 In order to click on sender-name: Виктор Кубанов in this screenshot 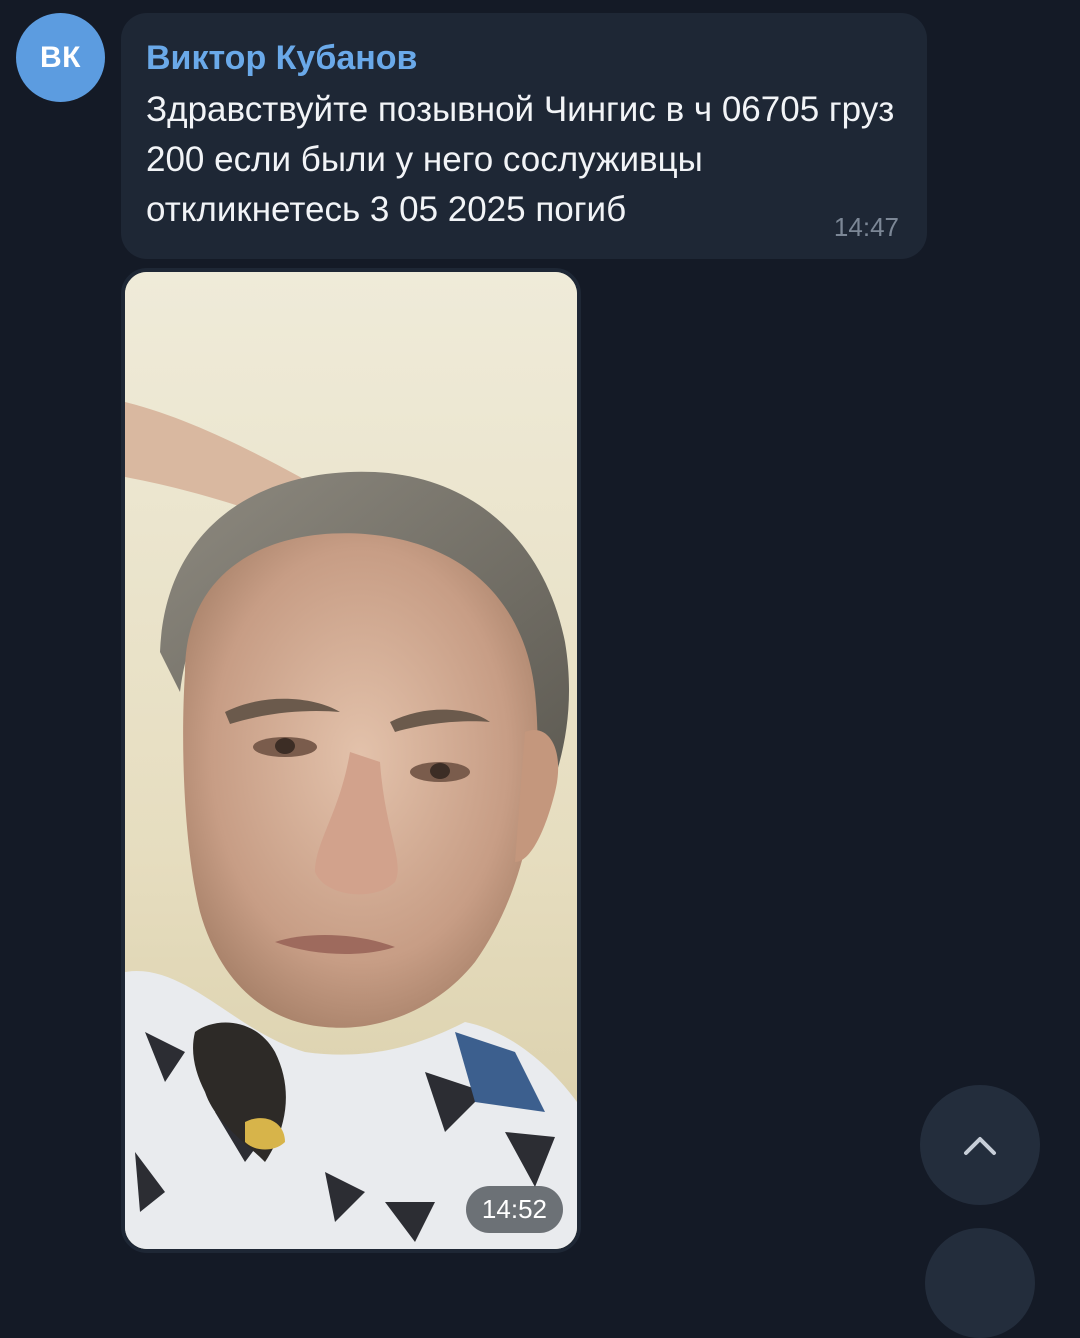, I will do `click(281, 58)`.